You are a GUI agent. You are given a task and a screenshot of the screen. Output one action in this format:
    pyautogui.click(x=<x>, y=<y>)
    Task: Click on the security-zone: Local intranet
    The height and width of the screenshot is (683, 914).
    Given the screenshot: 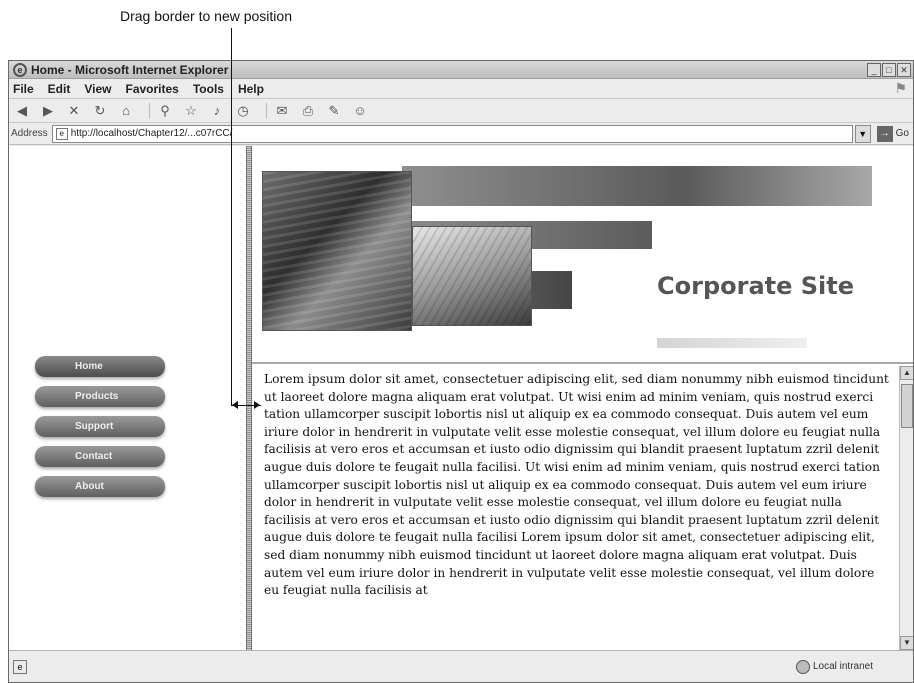 What is the action you would take?
    pyautogui.click(x=834, y=666)
    